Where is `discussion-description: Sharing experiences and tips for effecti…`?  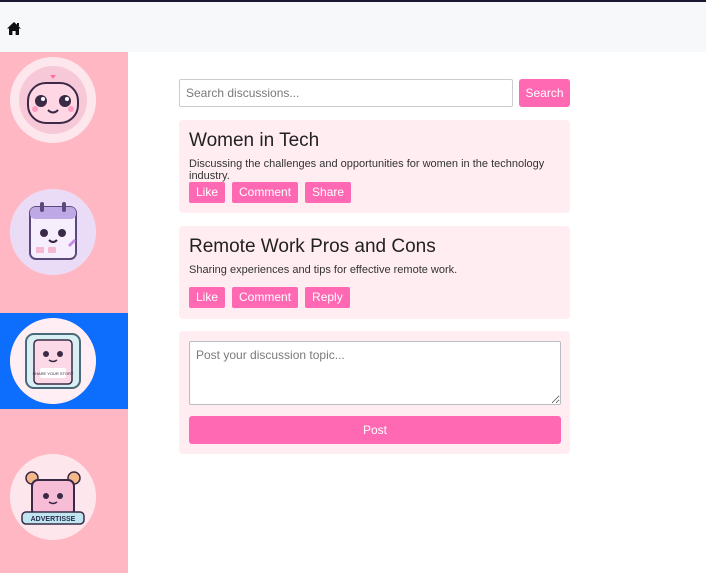 discussion-description: Sharing experiences and tips for effecti… is located at coordinates (323, 270).